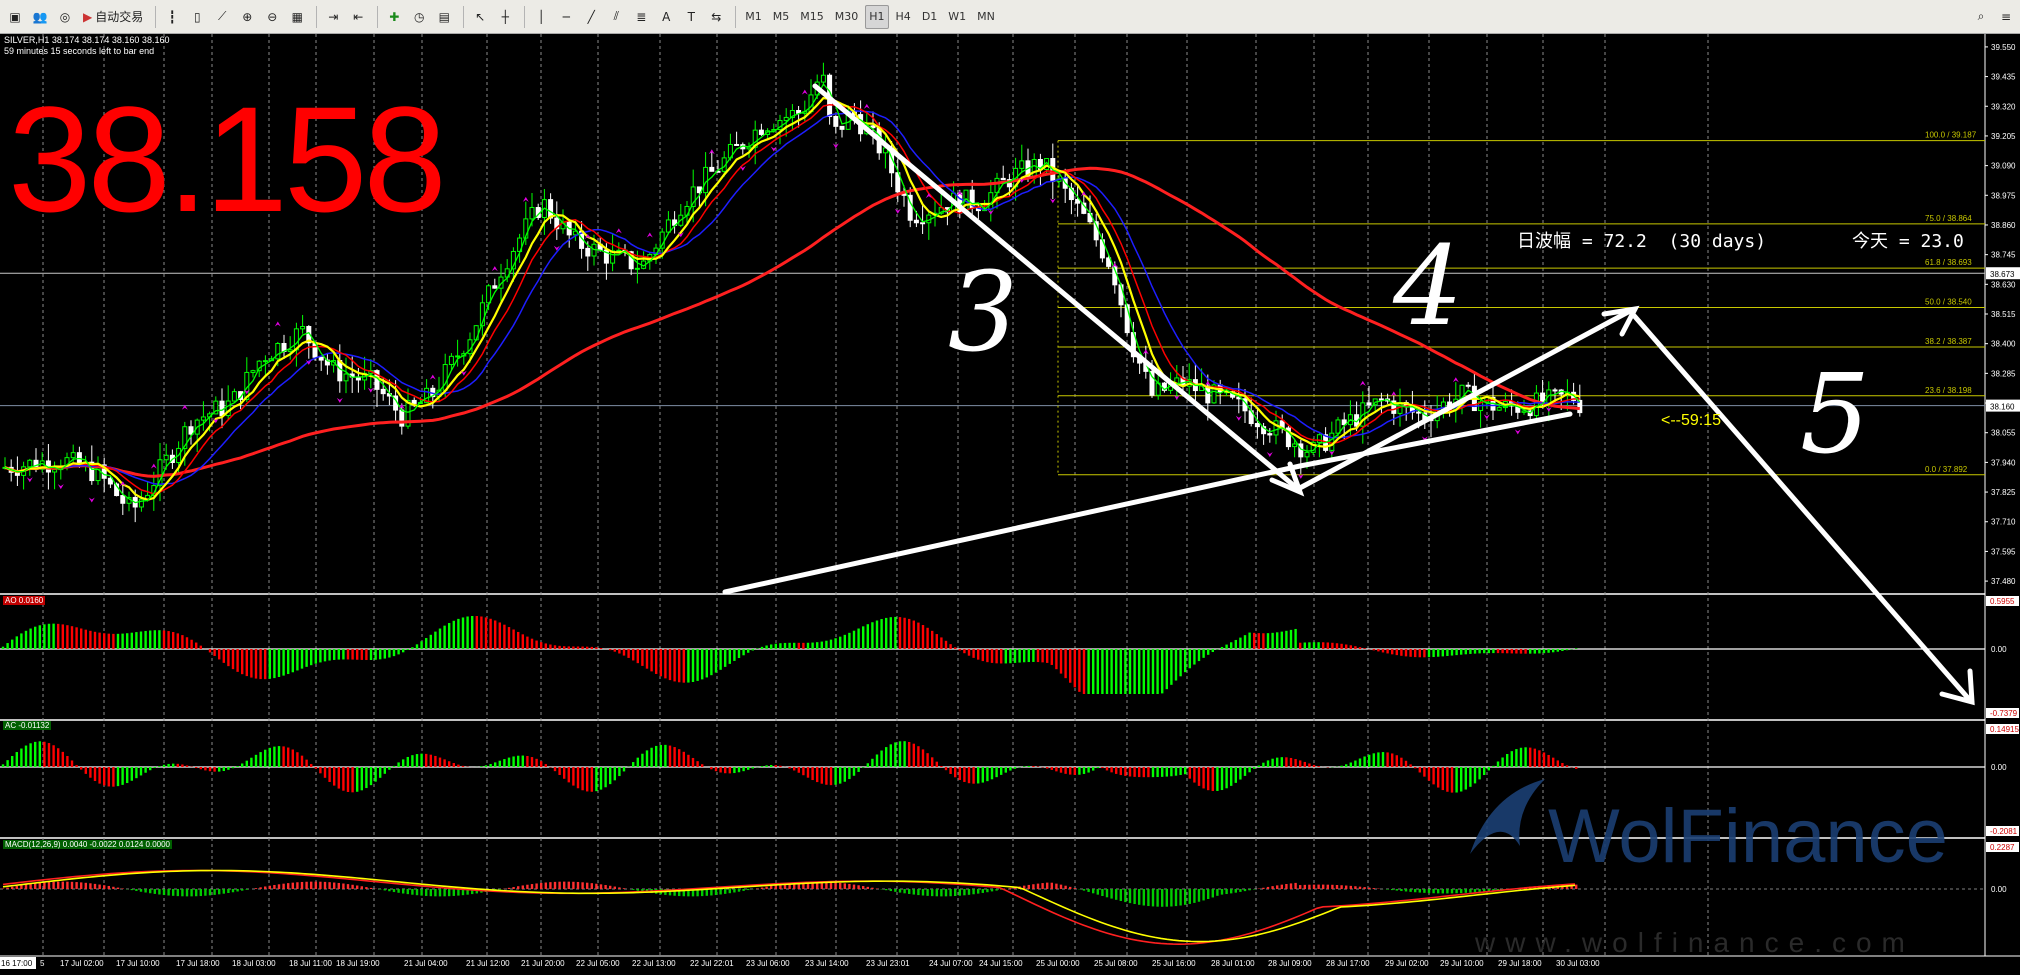  What do you see at coordinates (197, 17) in the screenshot?
I see `candlestick-icon: ▯` at bounding box center [197, 17].